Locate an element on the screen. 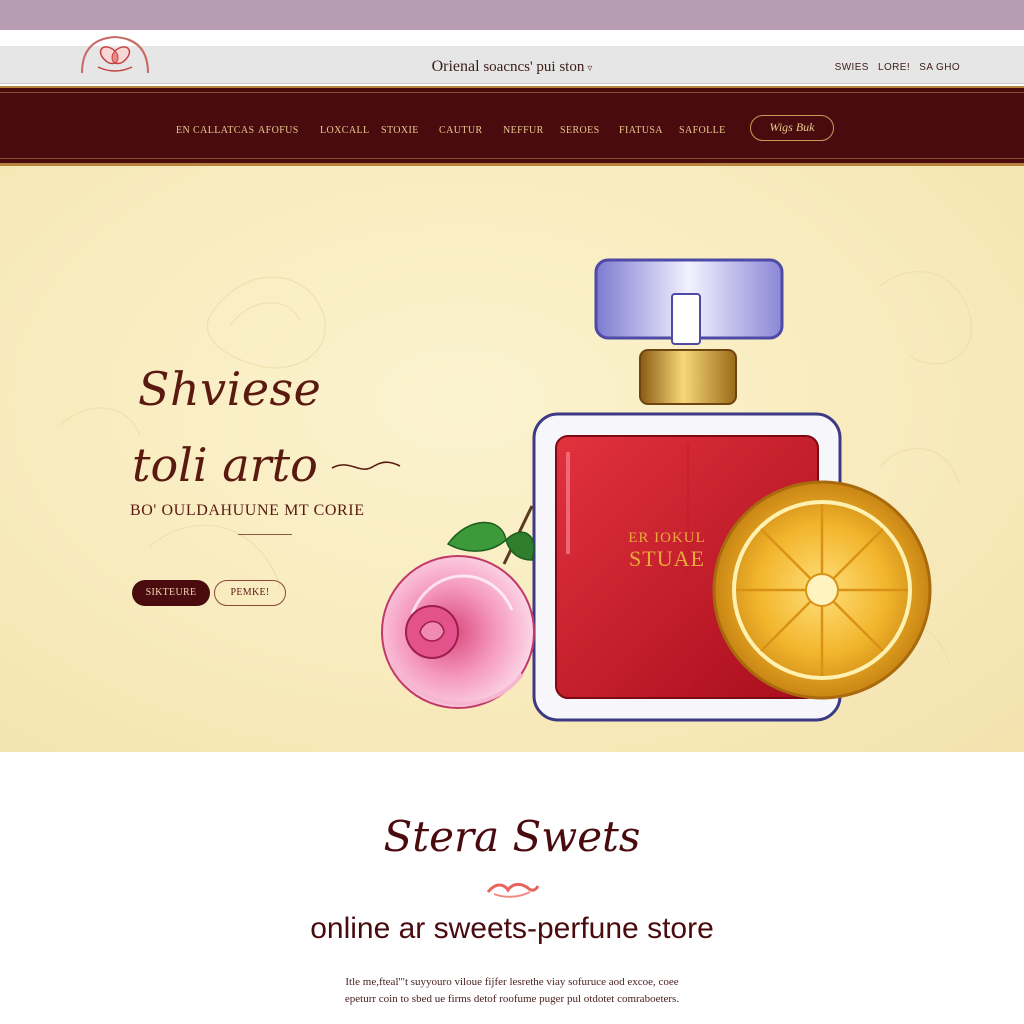 The height and width of the screenshot is (1024, 1024). top-links: SWIES LORE! SA GHO is located at coordinates (894, 67).